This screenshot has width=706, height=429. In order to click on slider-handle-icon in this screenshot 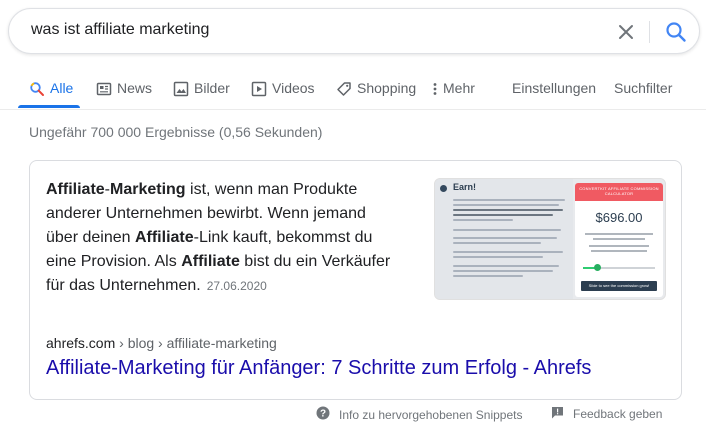, I will do `click(597, 267)`.